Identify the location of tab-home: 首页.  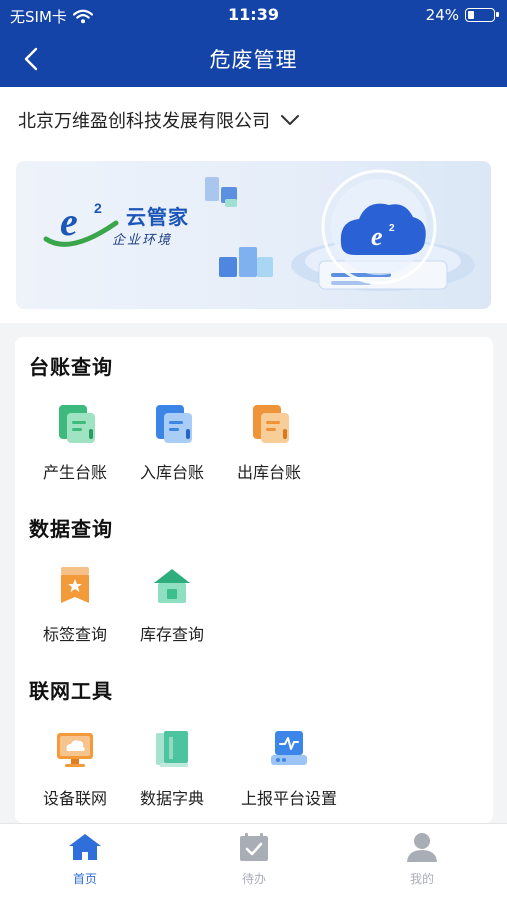
(85, 859).